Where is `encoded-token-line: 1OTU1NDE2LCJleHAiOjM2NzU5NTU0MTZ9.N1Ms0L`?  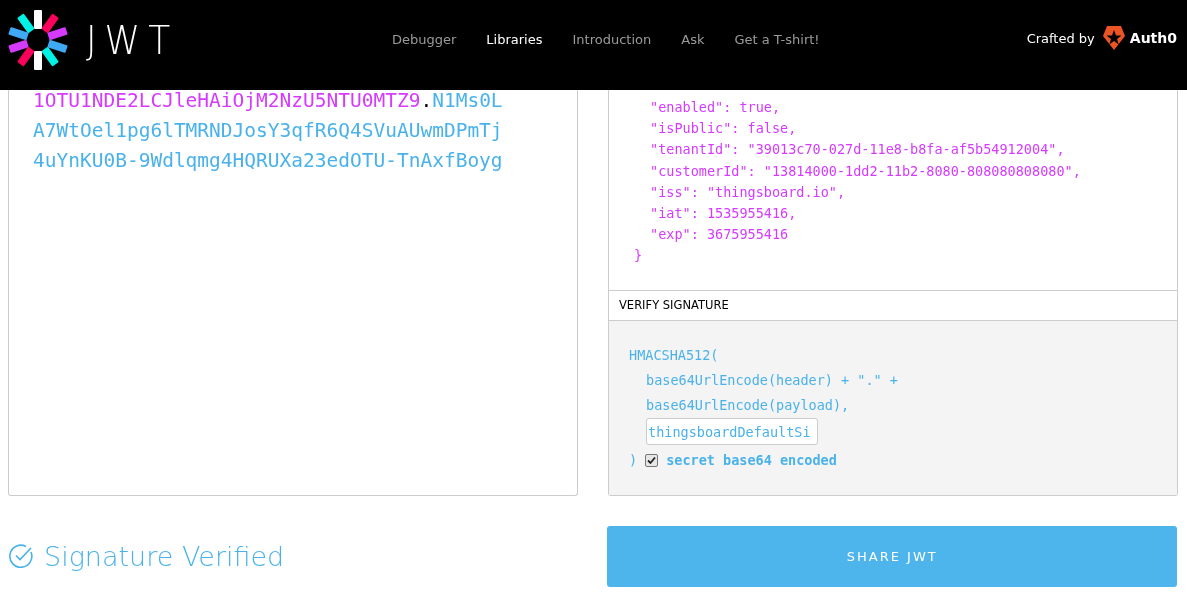
encoded-token-line: 1OTU1NDE2LCJleHAiOjM2NzU5NTU0MTZ9.N1Ms0L is located at coordinates (268, 101).